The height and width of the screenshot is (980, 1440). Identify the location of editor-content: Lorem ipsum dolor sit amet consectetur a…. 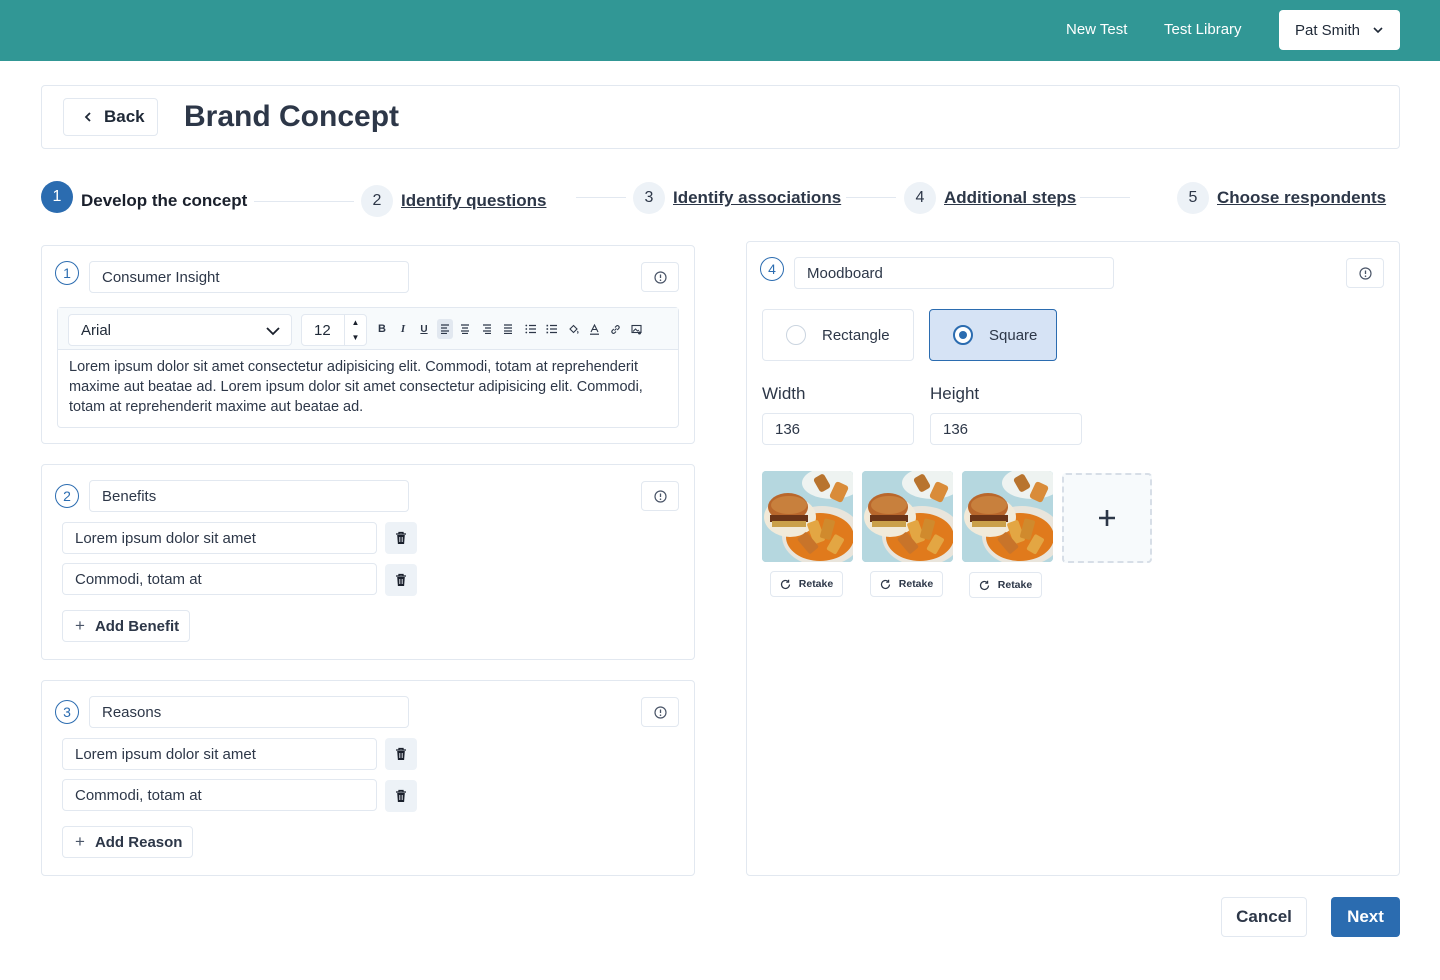
(369, 387).